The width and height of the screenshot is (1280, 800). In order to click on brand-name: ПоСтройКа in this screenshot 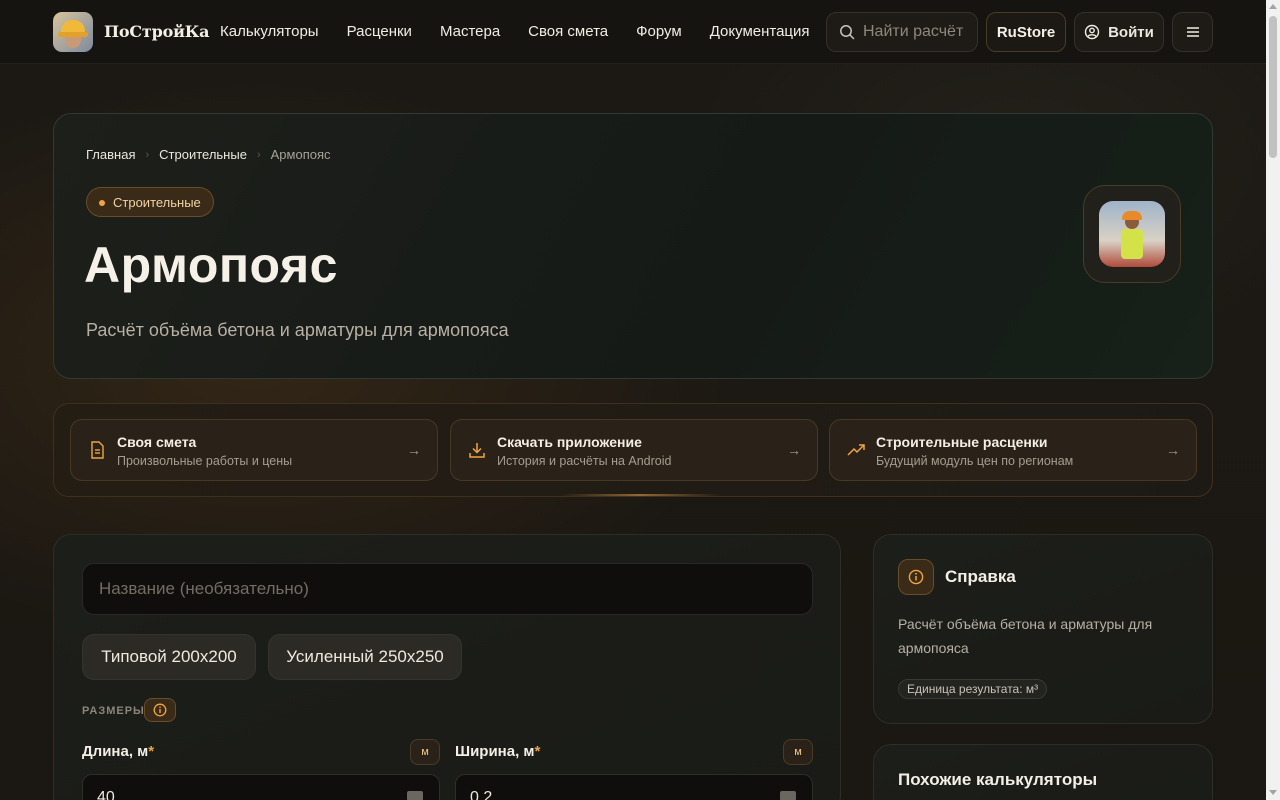, I will do `click(156, 31)`.